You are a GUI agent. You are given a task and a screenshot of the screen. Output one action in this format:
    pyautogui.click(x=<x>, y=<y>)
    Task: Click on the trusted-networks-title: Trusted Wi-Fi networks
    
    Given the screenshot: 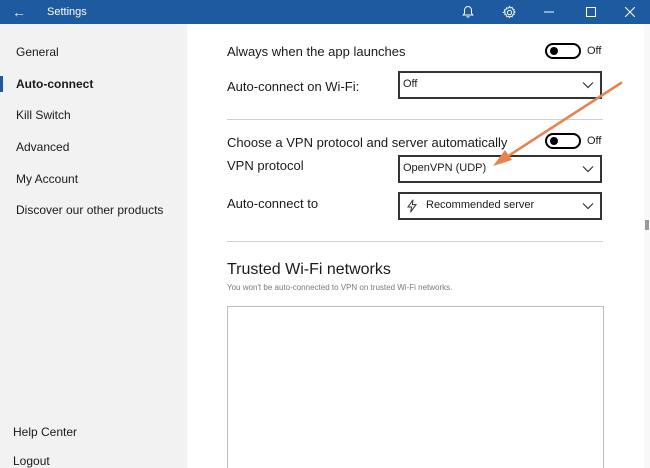 What is the action you would take?
    pyautogui.click(x=309, y=269)
    